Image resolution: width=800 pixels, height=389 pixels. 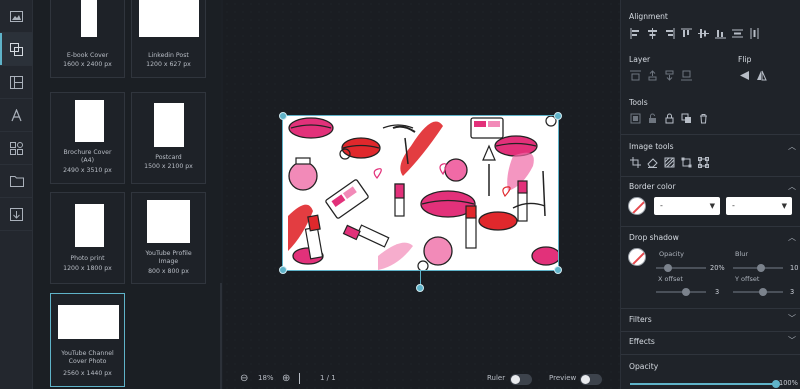 I want to click on template-tile: Brochure Cover (A4) 2490 x 3510 px, so click(x=87, y=138).